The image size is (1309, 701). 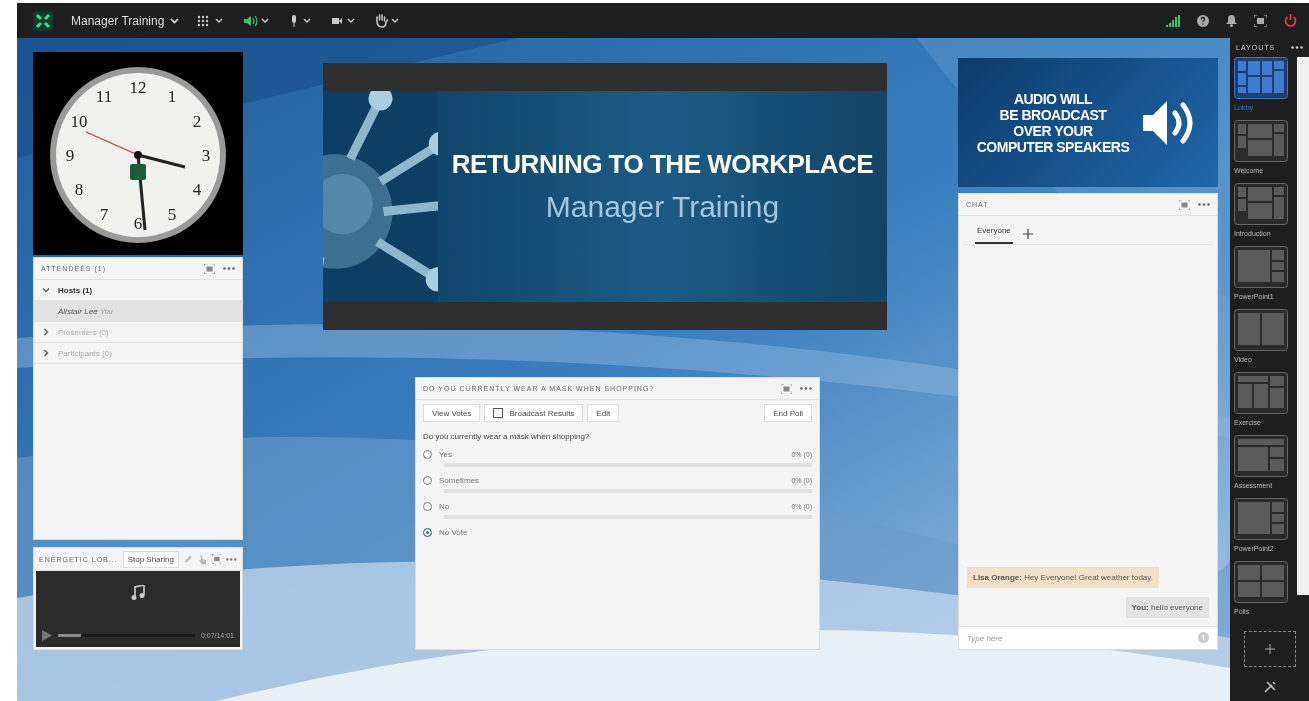 What do you see at coordinates (43, 20) in the screenshot?
I see `logo-icon` at bounding box center [43, 20].